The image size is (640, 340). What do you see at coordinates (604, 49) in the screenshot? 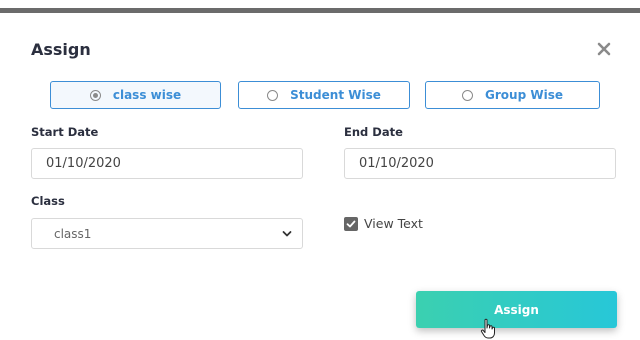
I see `close-icon` at bounding box center [604, 49].